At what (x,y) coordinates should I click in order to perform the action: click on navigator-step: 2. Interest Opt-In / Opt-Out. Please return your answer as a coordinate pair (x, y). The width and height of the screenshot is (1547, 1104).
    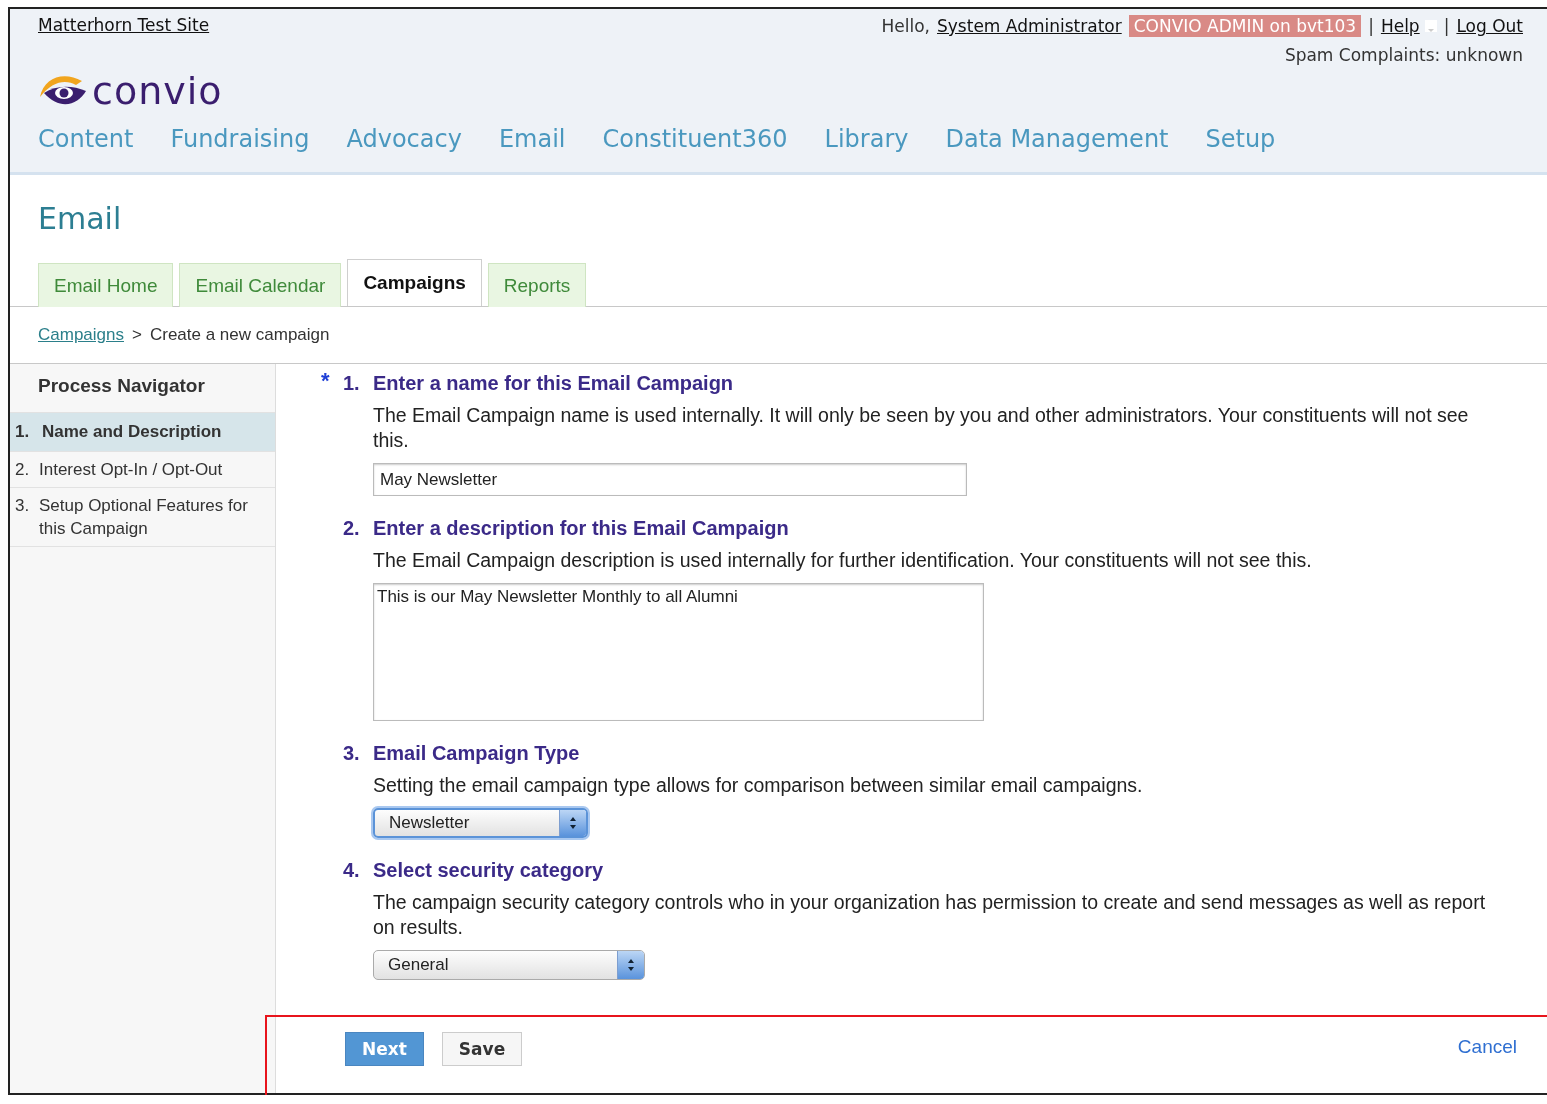
    Looking at the image, I should click on (142, 470).